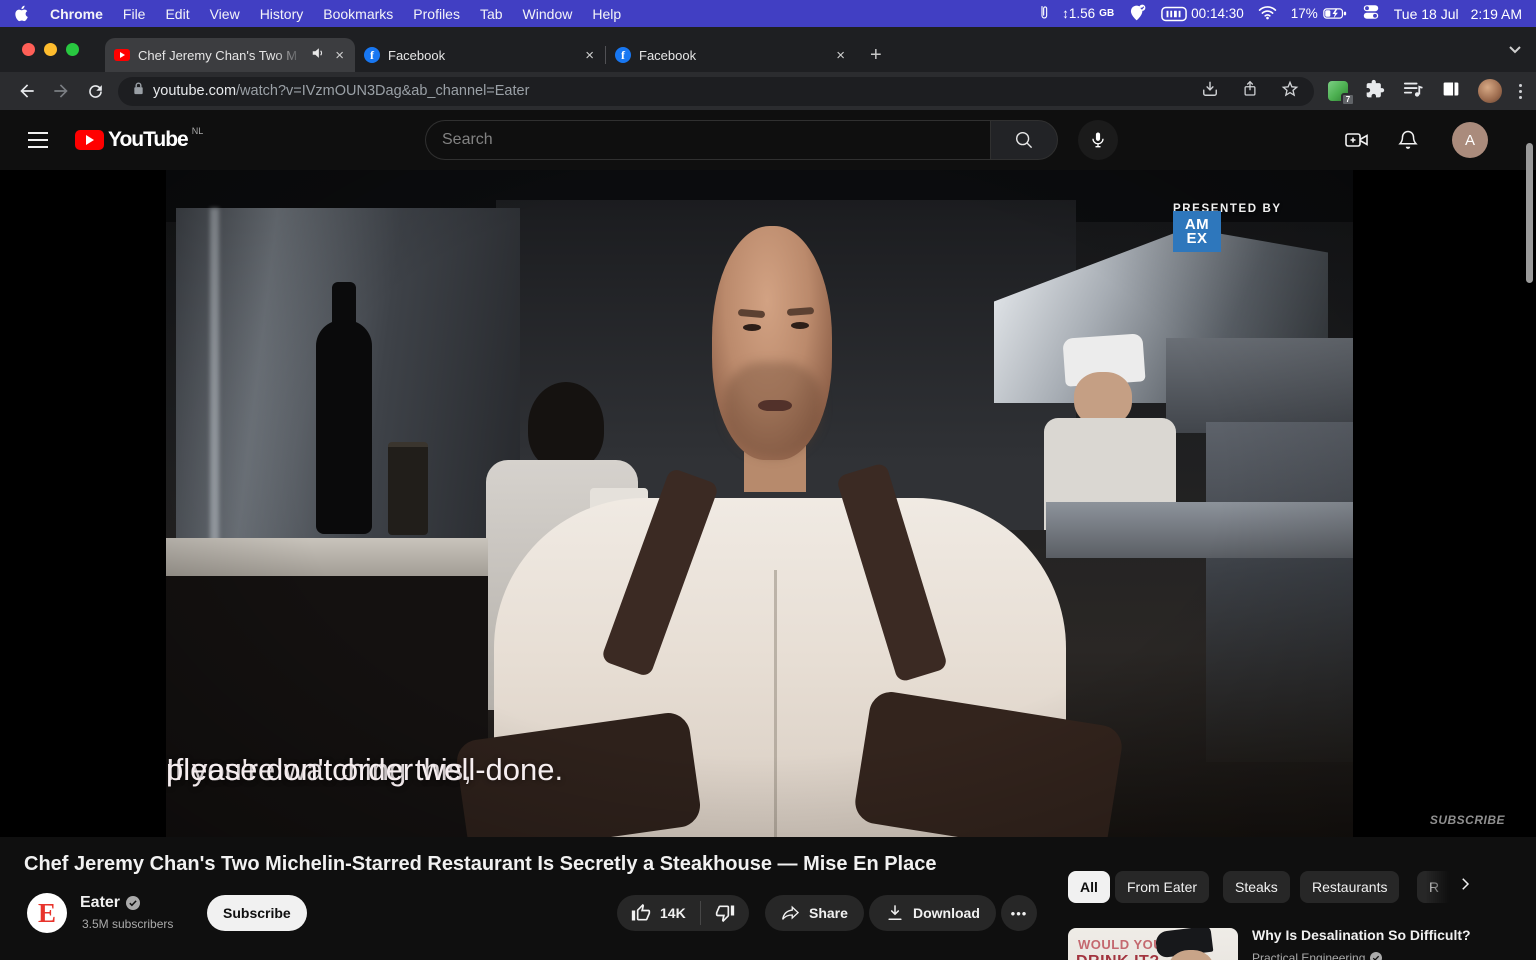 The height and width of the screenshot is (960, 1536). I want to click on download-button: Download, so click(932, 913).